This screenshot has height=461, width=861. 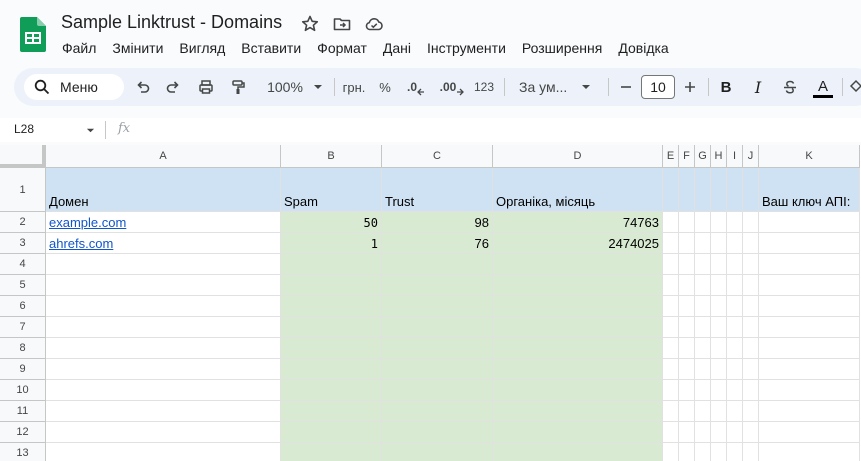 I want to click on row-header-13: 13, so click(x=23, y=452).